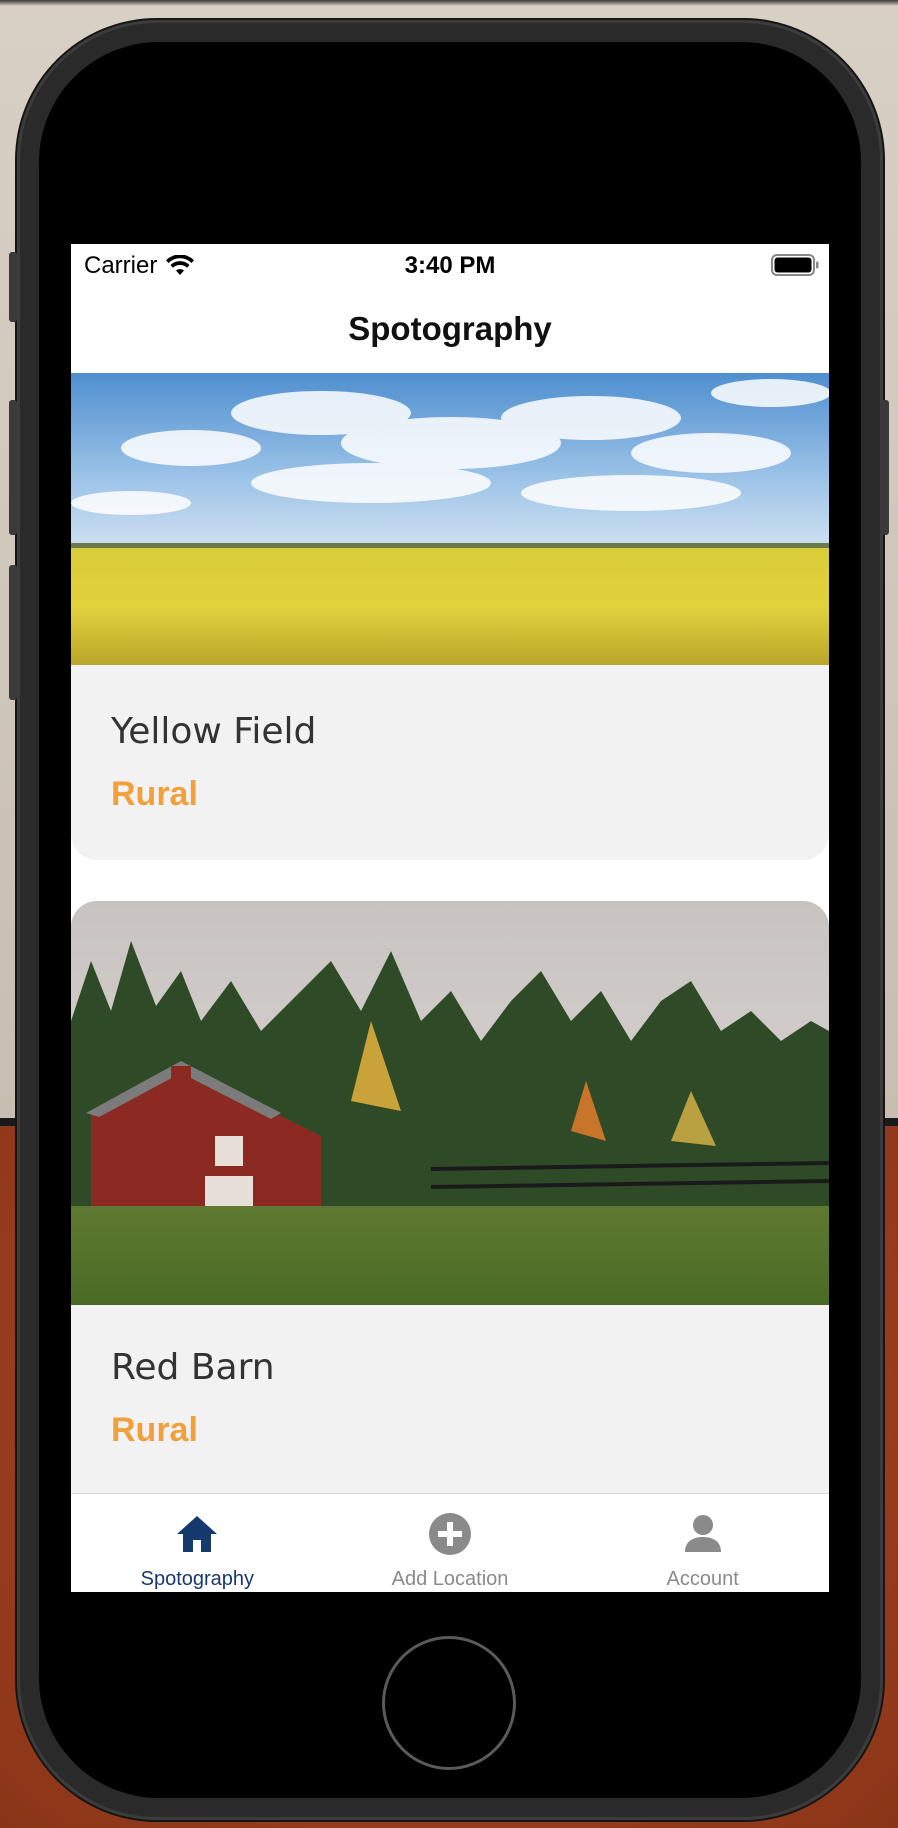 This screenshot has height=1828, width=898. I want to click on mute-switch, so click(13, 287).